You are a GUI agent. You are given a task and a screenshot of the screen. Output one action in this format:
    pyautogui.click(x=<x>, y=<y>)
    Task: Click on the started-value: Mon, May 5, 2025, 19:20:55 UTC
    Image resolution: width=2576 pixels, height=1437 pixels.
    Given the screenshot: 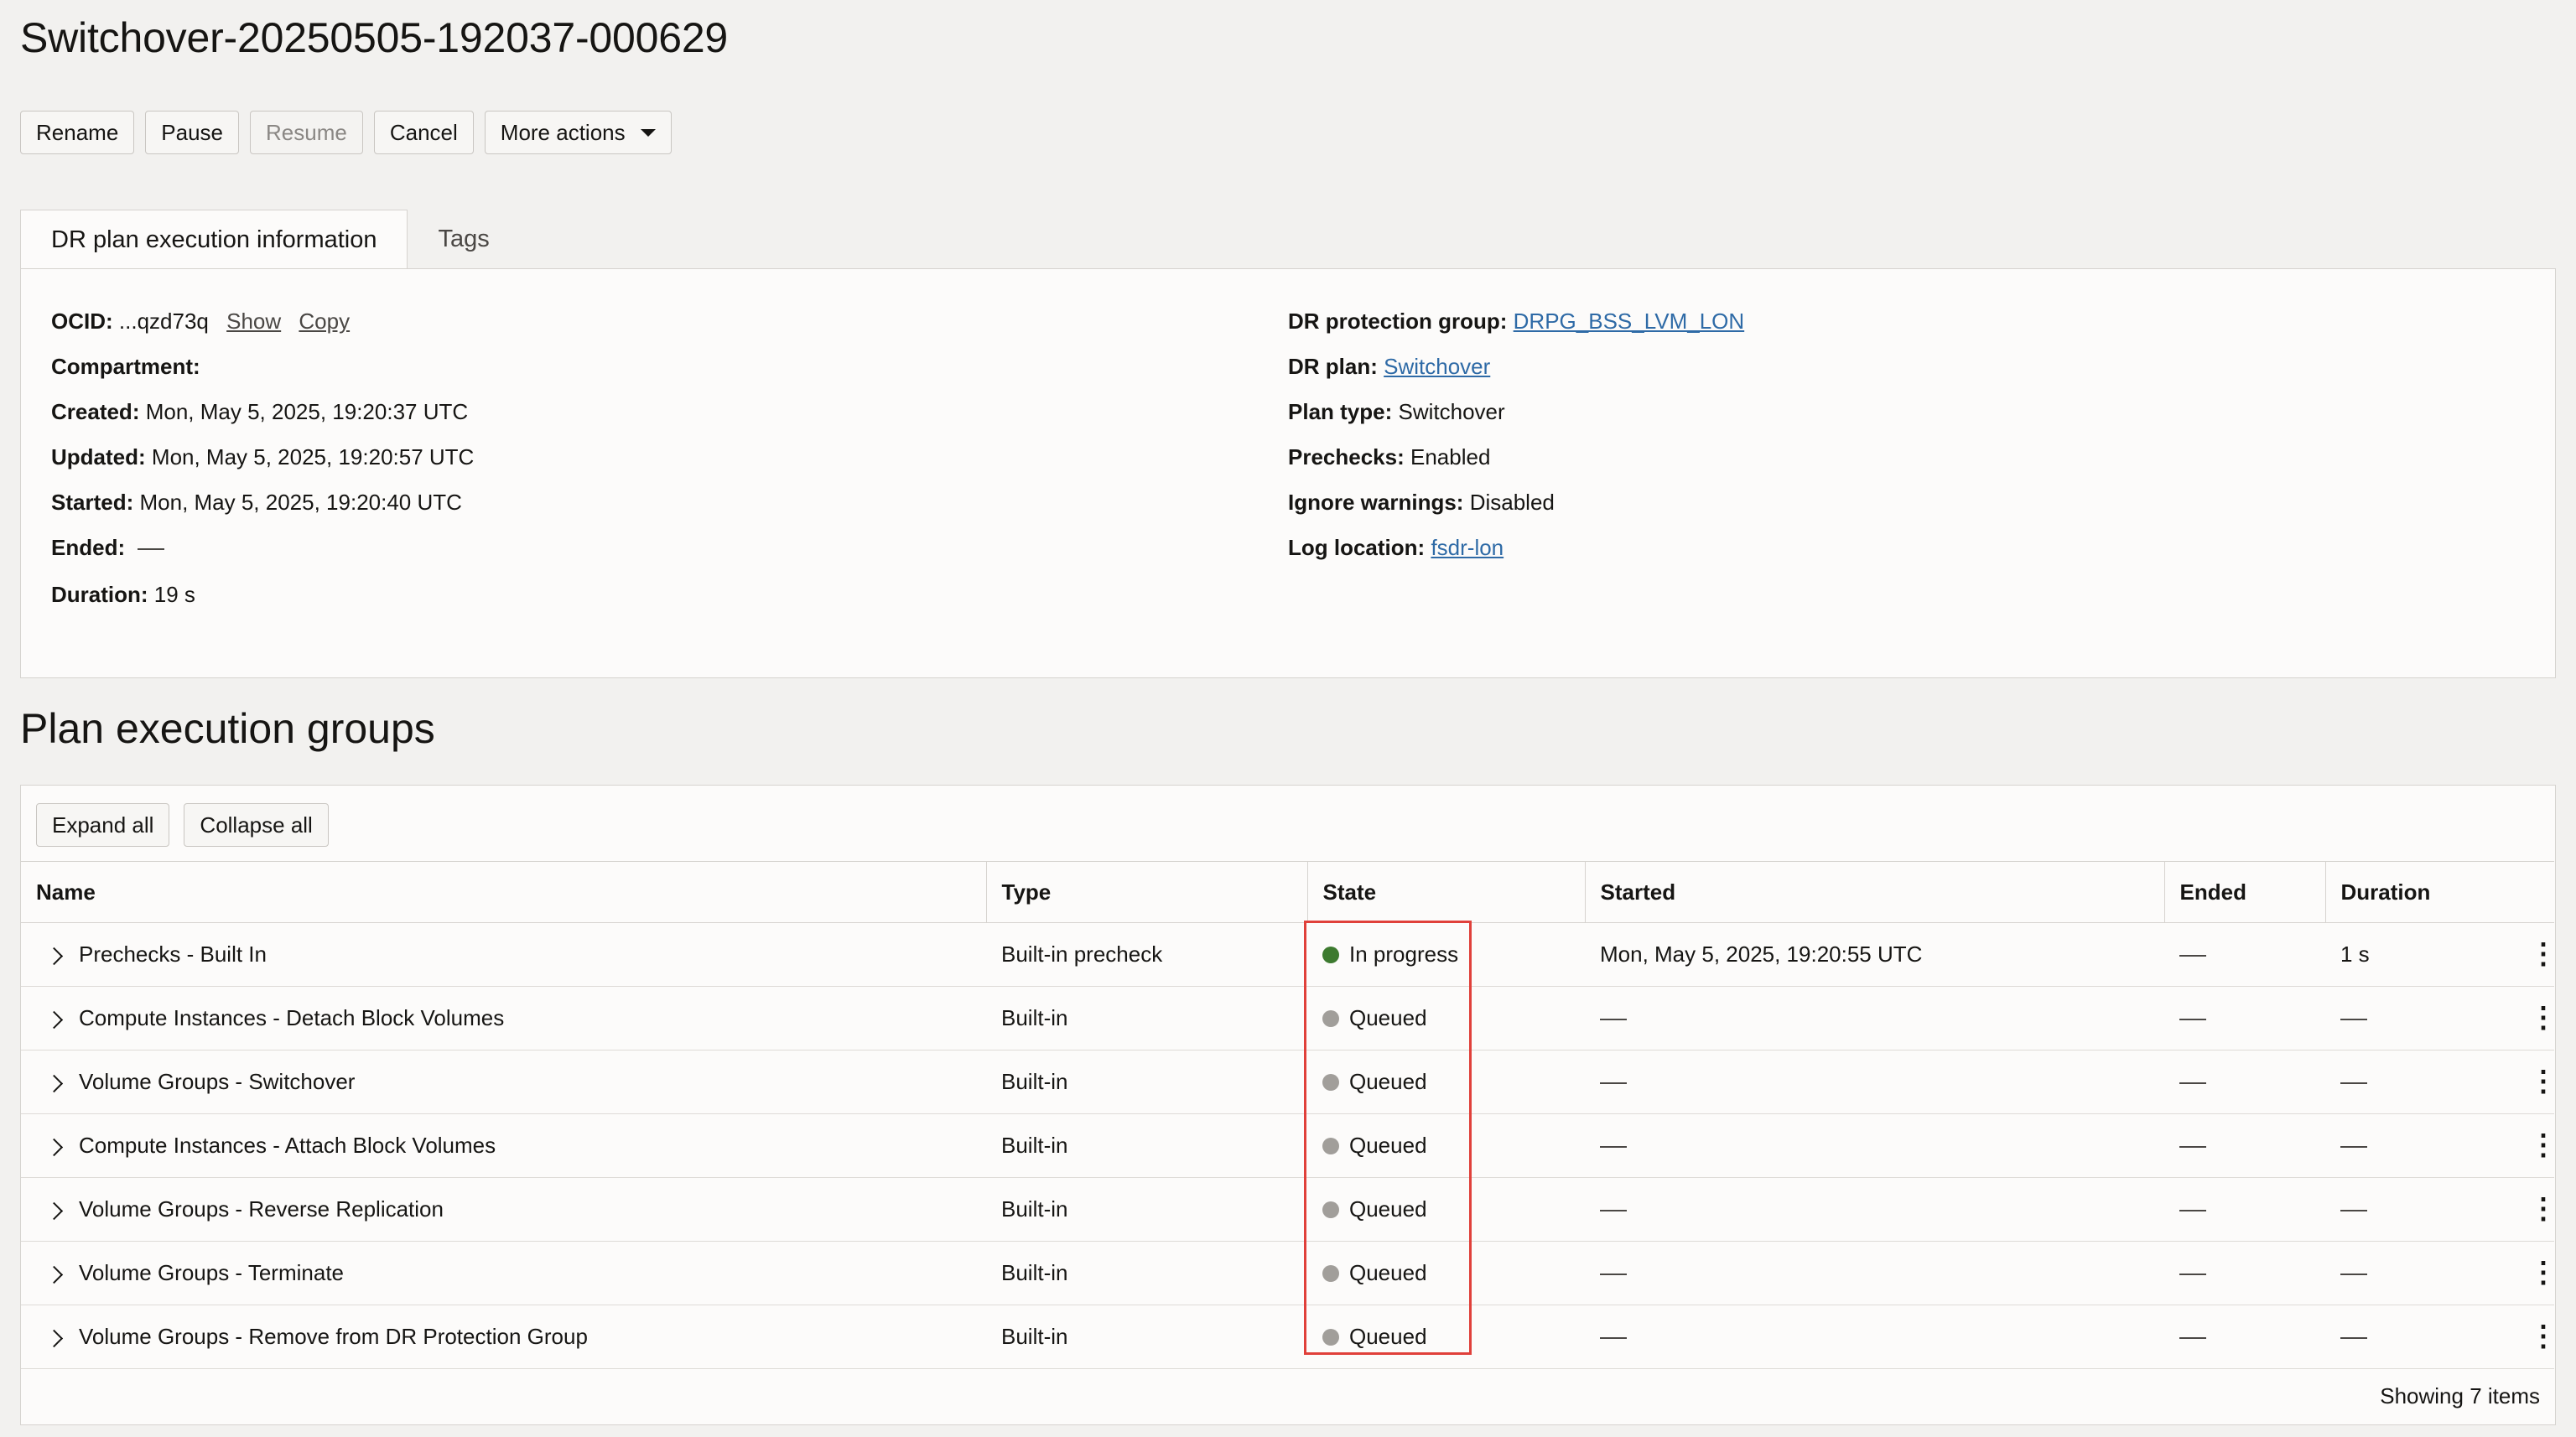 What is the action you would take?
    pyautogui.click(x=1761, y=955)
    